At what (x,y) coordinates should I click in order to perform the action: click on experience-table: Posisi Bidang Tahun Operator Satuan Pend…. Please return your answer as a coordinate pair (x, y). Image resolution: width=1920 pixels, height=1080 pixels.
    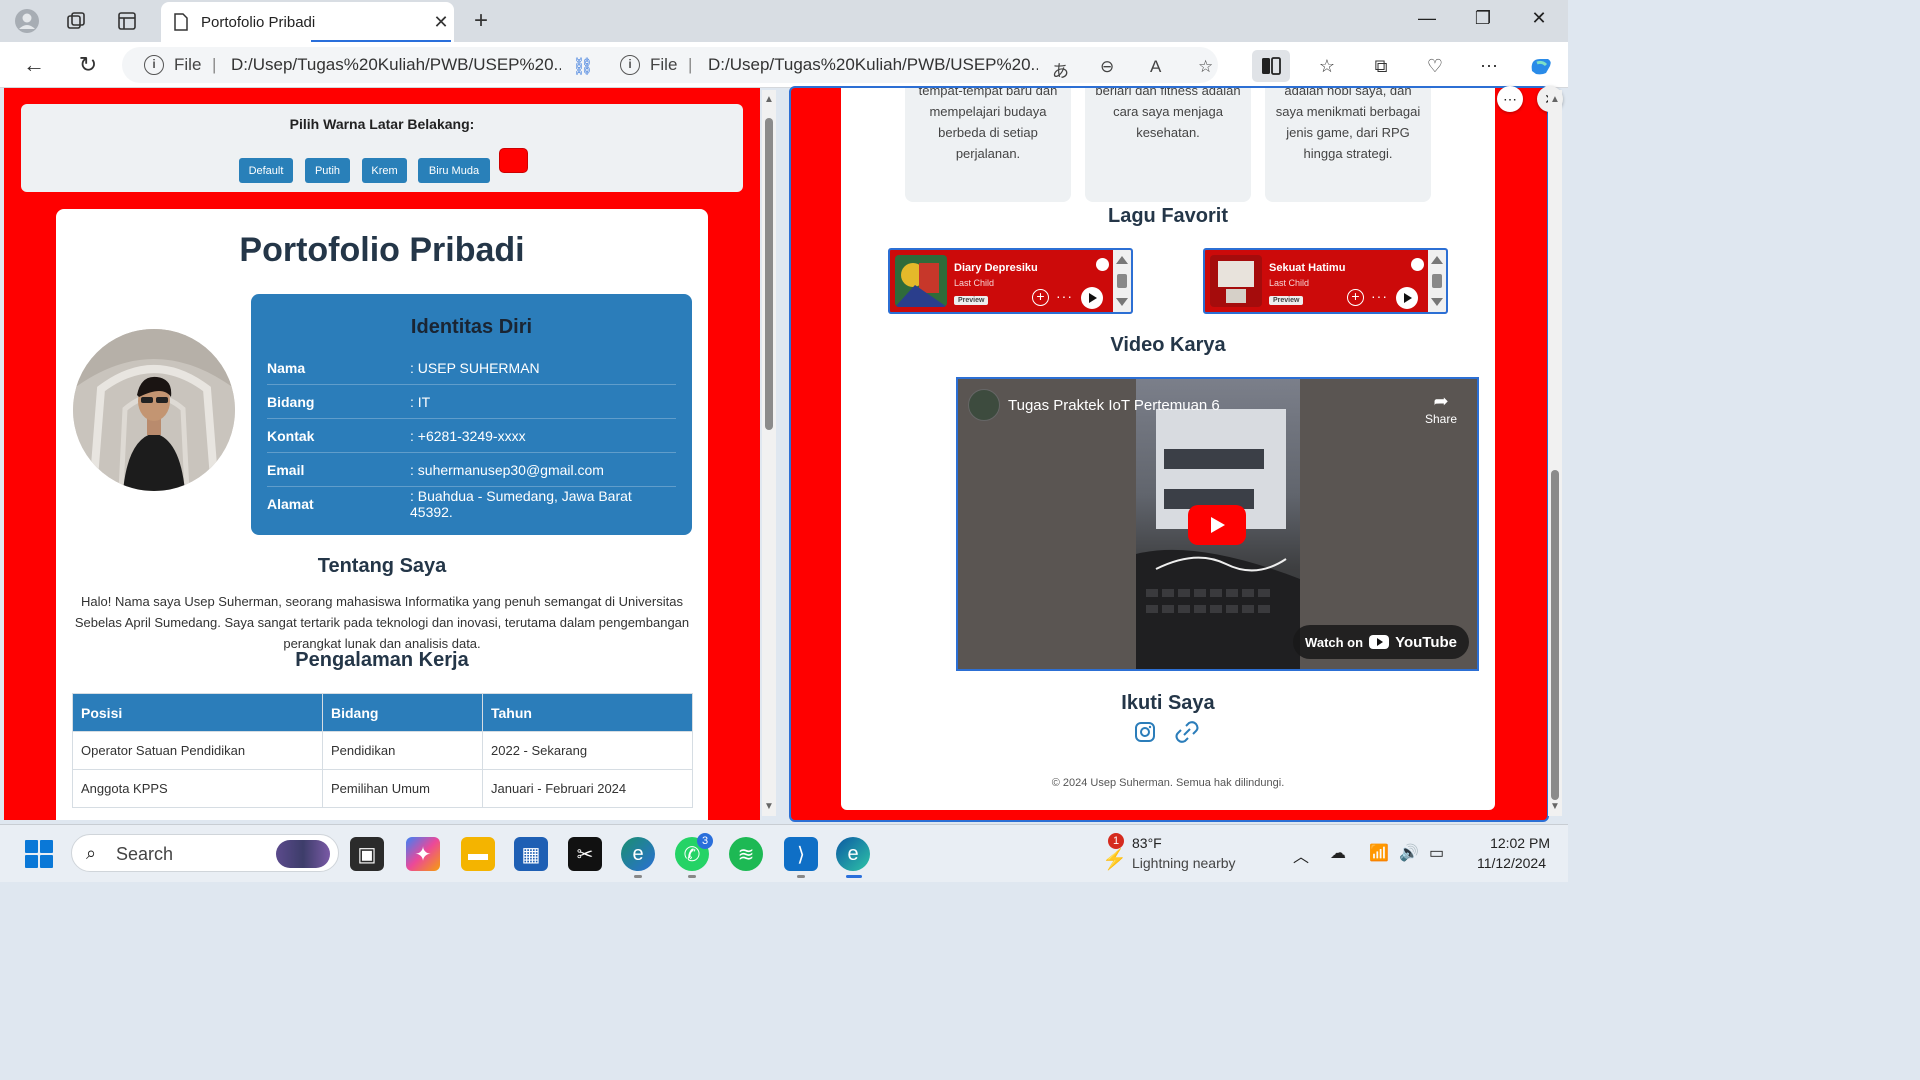
    Looking at the image, I should click on (382, 750).